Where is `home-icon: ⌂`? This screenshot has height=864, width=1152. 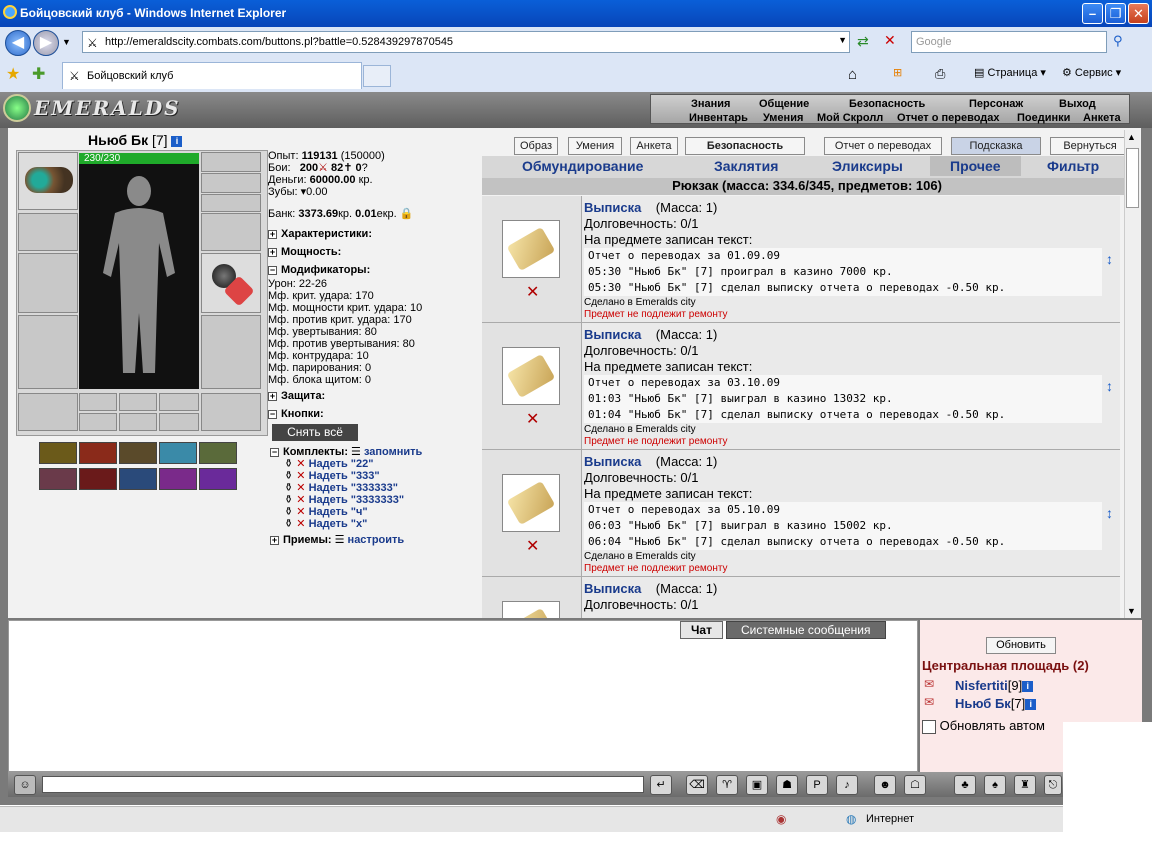
home-icon: ⌂ is located at coordinates (852, 74).